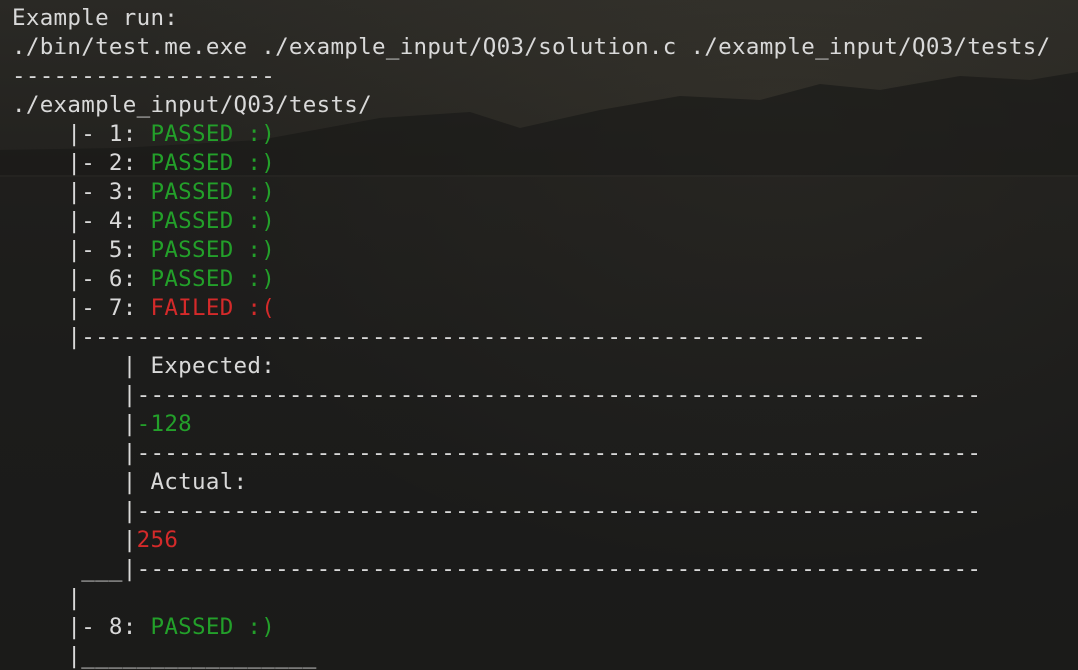 The image size is (1078, 670). What do you see at coordinates (81, 221) in the screenshot?
I see `output-text: |- 4:` at bounding box center [81, 221].